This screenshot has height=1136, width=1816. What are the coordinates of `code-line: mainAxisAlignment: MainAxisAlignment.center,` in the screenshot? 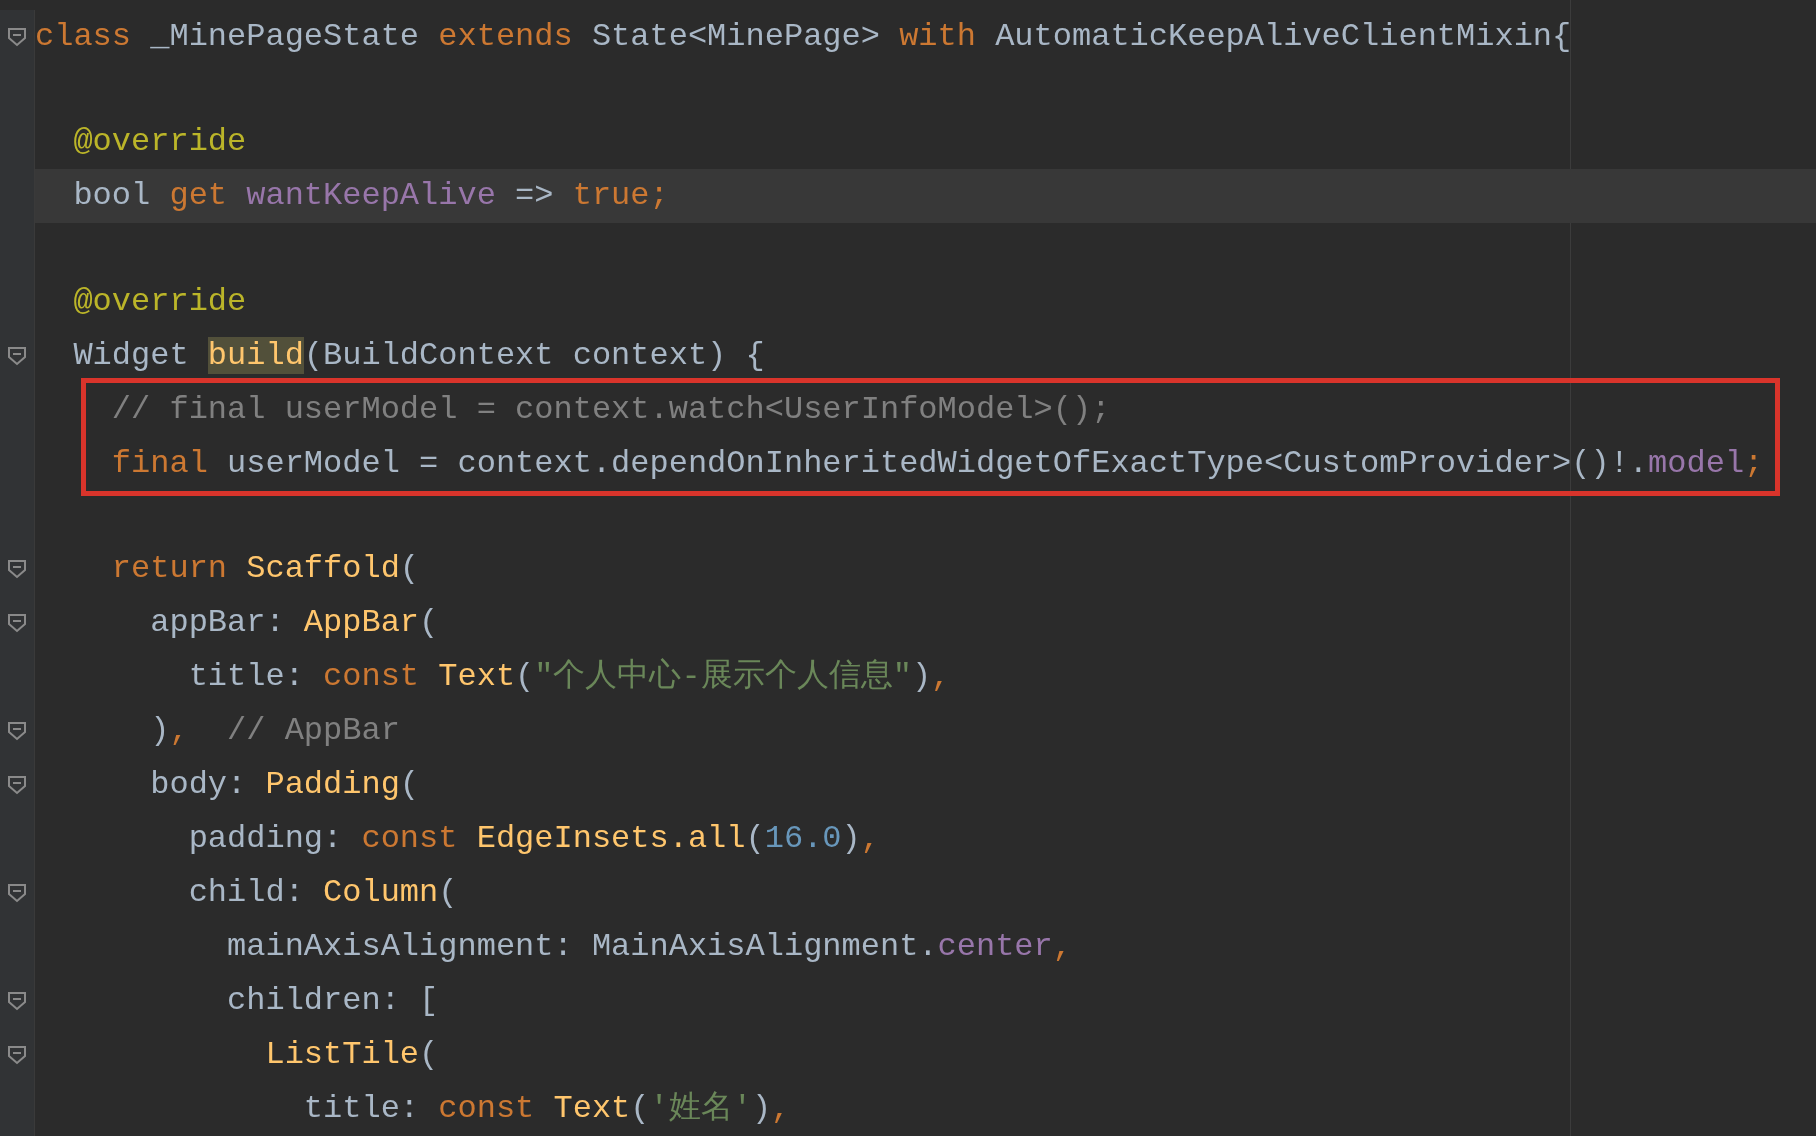 It's located at (649, 947).